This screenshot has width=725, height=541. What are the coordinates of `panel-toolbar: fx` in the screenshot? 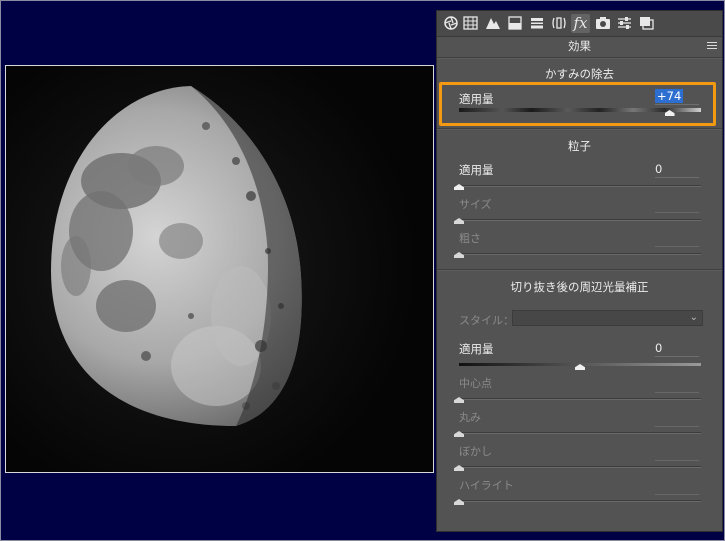 It's located at (579, 24).